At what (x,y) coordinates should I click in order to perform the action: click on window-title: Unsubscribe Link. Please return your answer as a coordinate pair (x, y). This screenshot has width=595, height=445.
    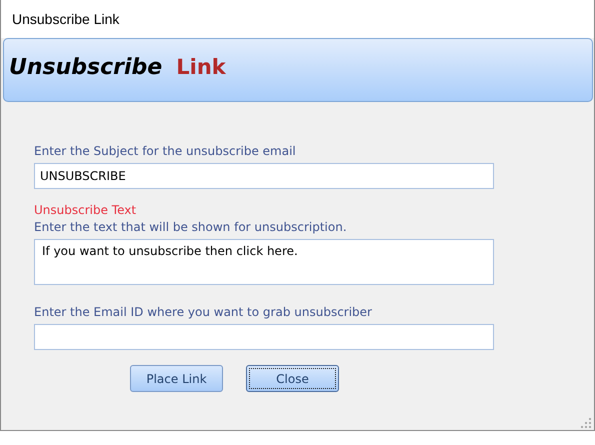
    Looking at the image, I should click on (66, 19).